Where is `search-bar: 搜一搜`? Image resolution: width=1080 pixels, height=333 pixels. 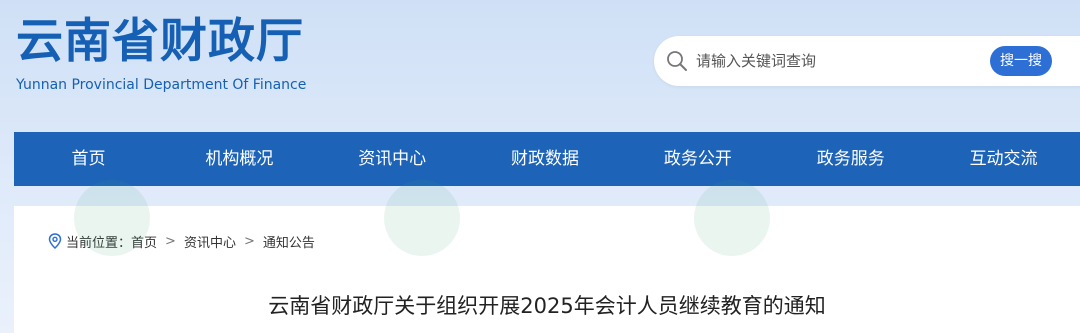
search-bar: 搜一搜 is located at coordinates (867, 61).